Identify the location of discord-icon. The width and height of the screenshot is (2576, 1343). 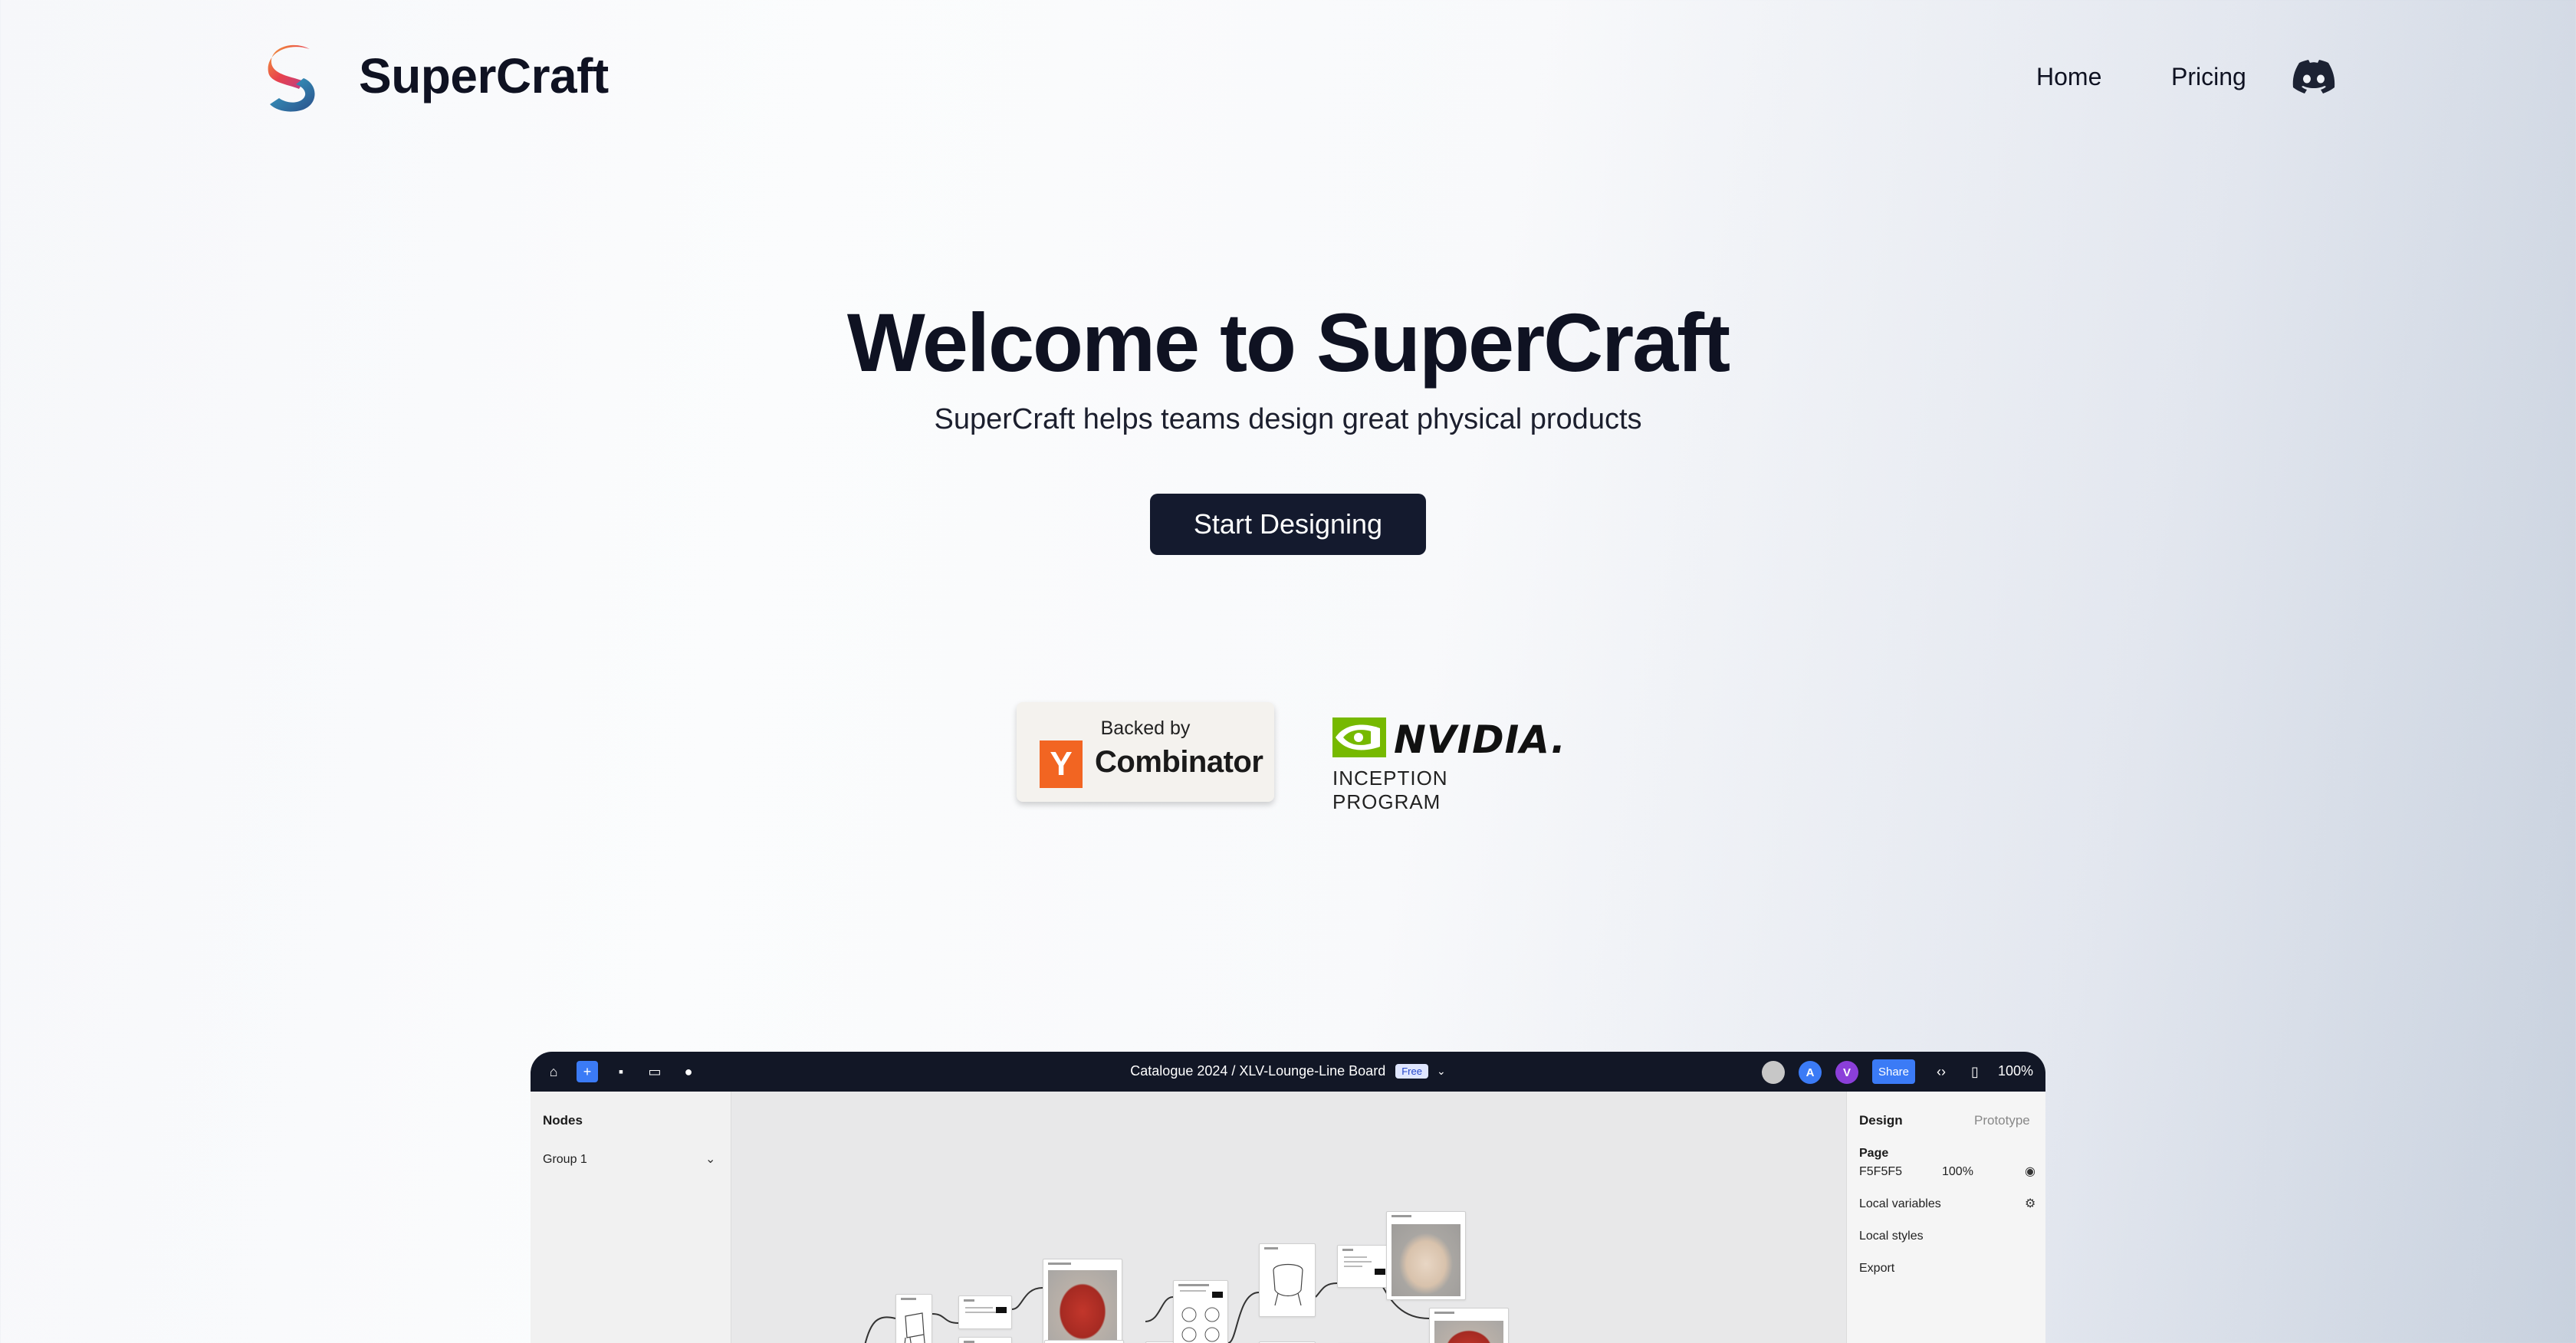
(2313, 77).